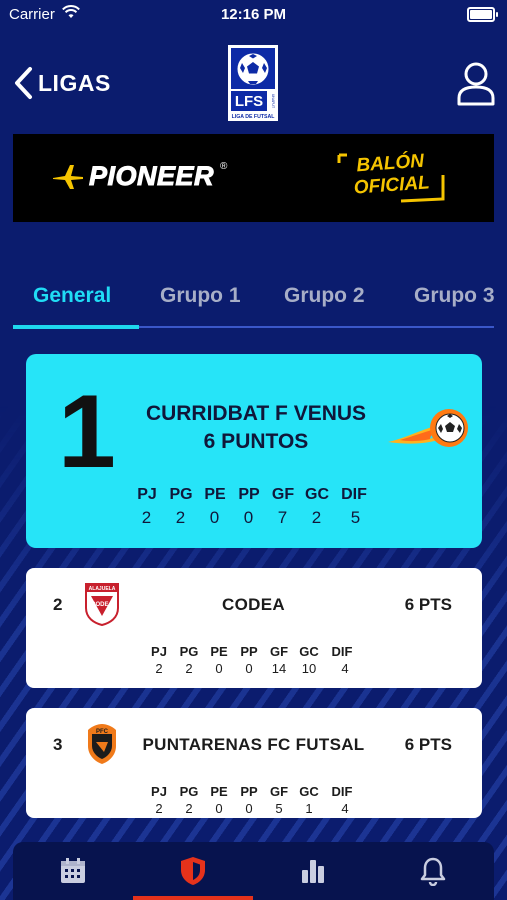  Describe the element at coordinates (74, 82) in the screenshot. I see `back-label: LIGAS` at that location.